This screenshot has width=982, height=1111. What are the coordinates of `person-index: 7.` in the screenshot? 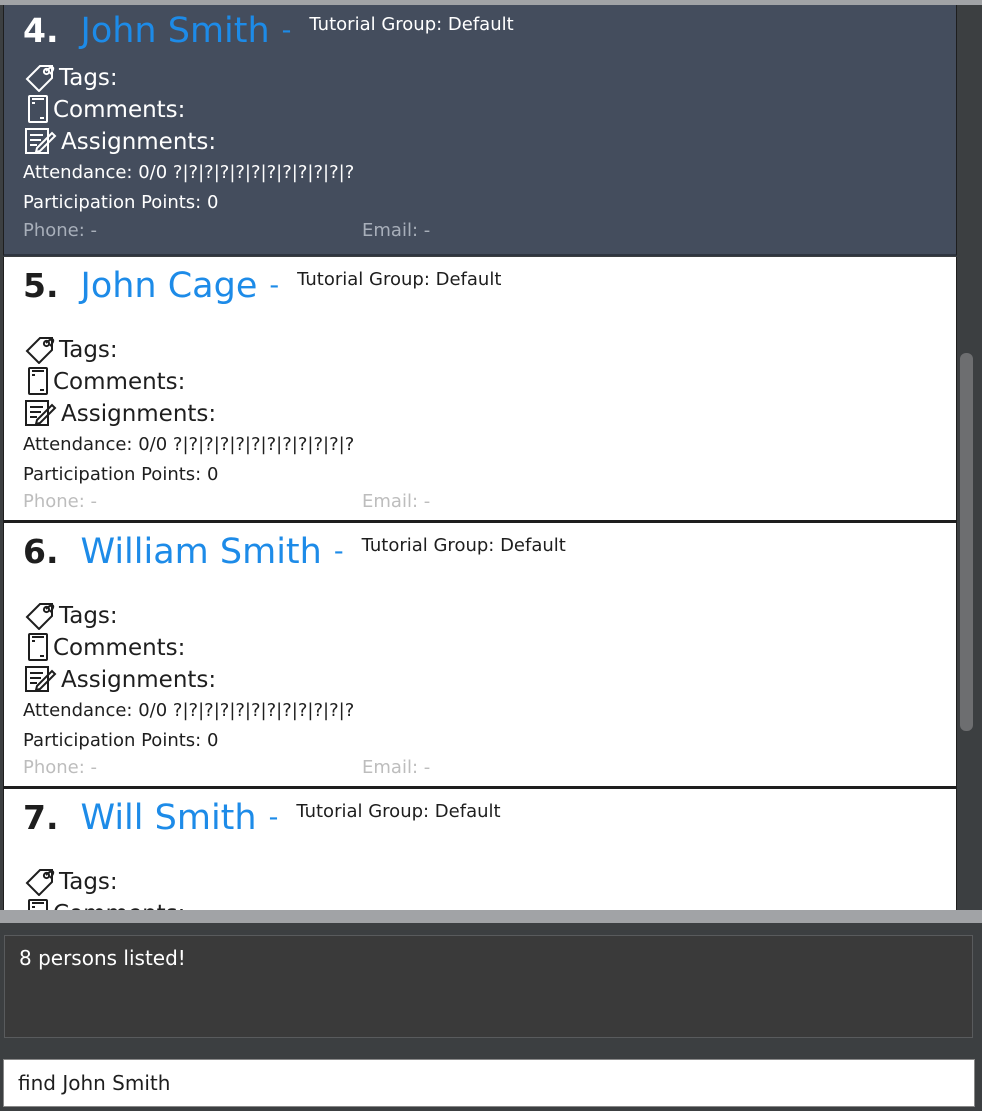 It's located at (41, 817).